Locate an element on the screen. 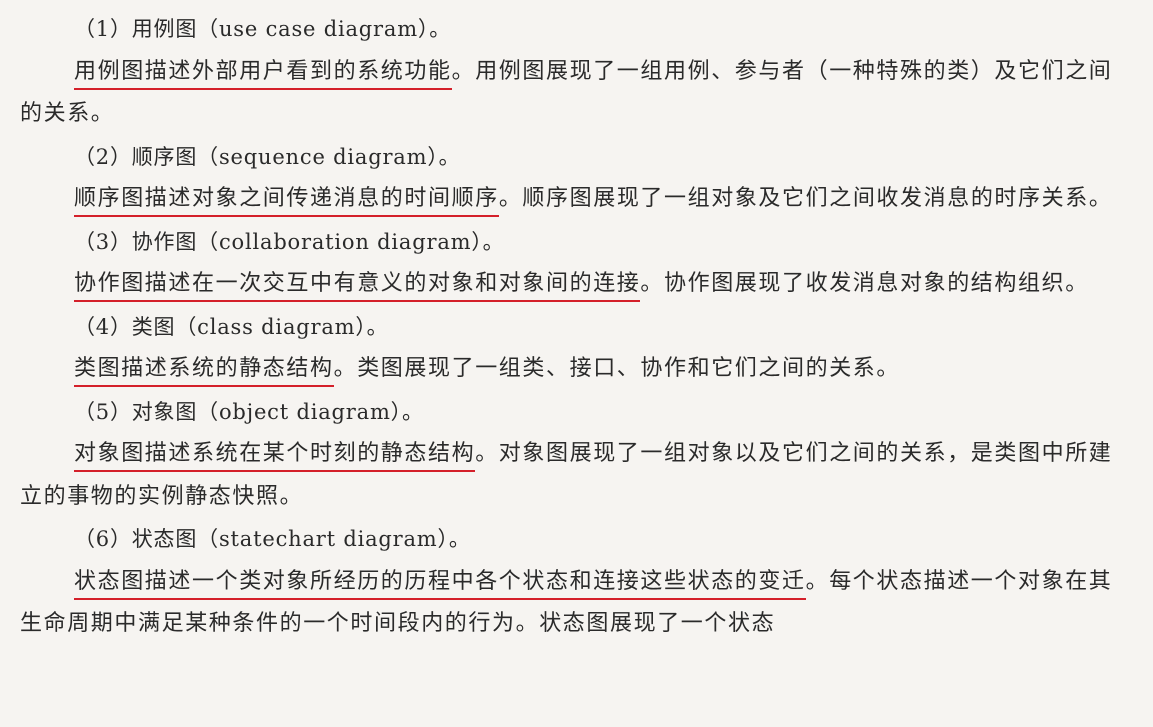  section-5-highlight: 对象图描述系统在某个时刻的静态结构 is located at coordinates (275, 456).